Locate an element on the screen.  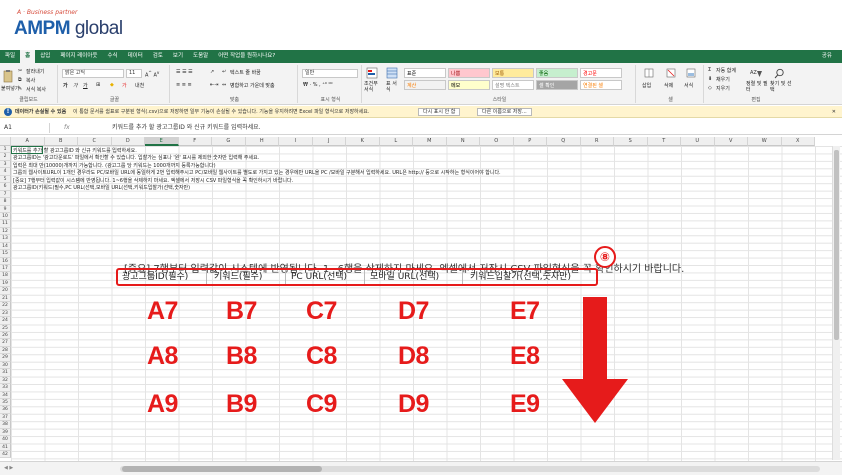
font-size-select: 11 is located at coordinates (134, 73).